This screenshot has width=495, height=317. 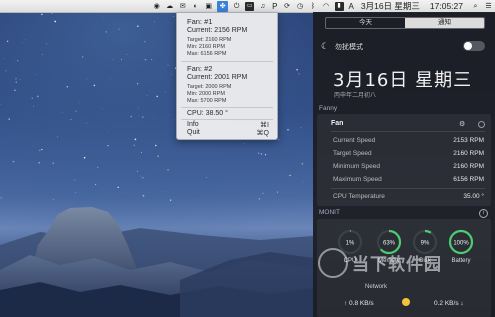 What do you see at coordinates (262, 133) in the screenshot?
I see `quit-shortcut: ⌘Q` at bounding box center [262, 133].